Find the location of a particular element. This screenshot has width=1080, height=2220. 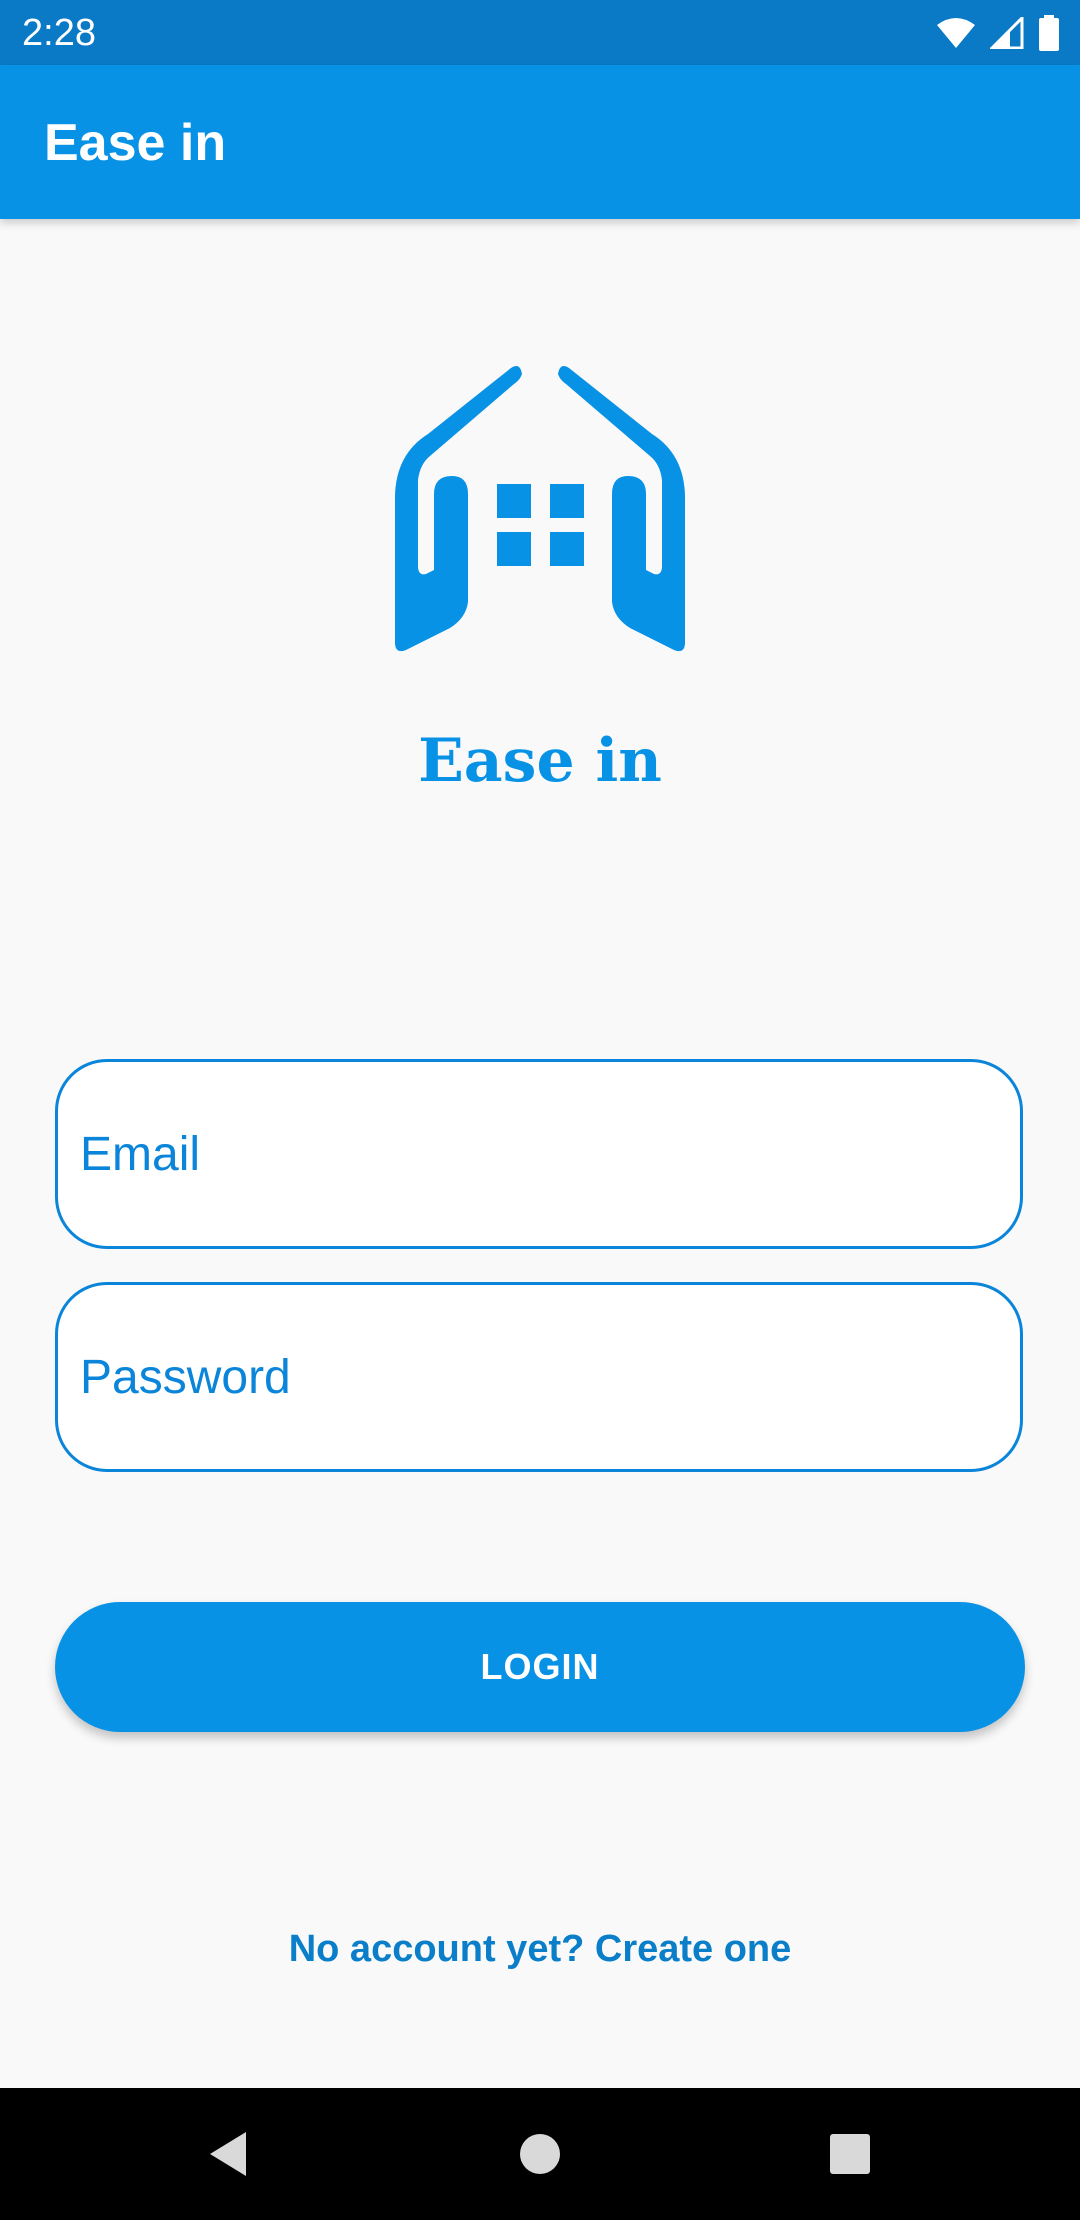

create-account-link: No account yet? Create one is located at coordinates (540, 1949).